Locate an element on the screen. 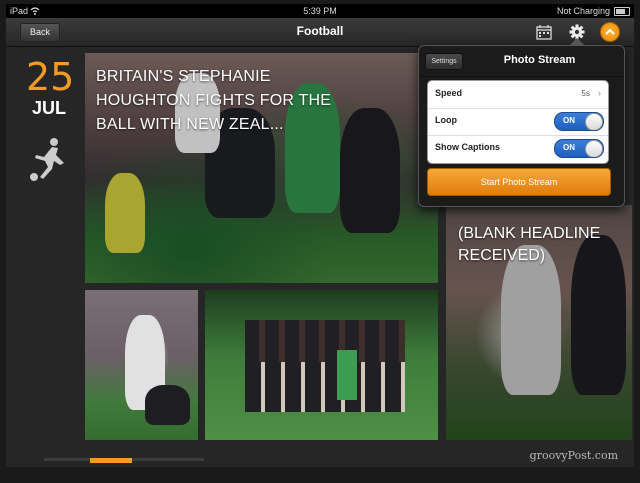  loop-label: Loop is located at coordinates (446, 120).